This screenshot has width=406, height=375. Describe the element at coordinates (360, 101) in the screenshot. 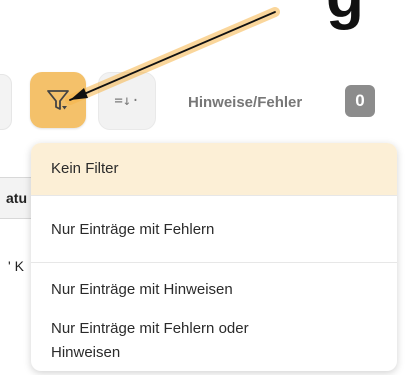

I see `notices-count-badge: 0` at that location.